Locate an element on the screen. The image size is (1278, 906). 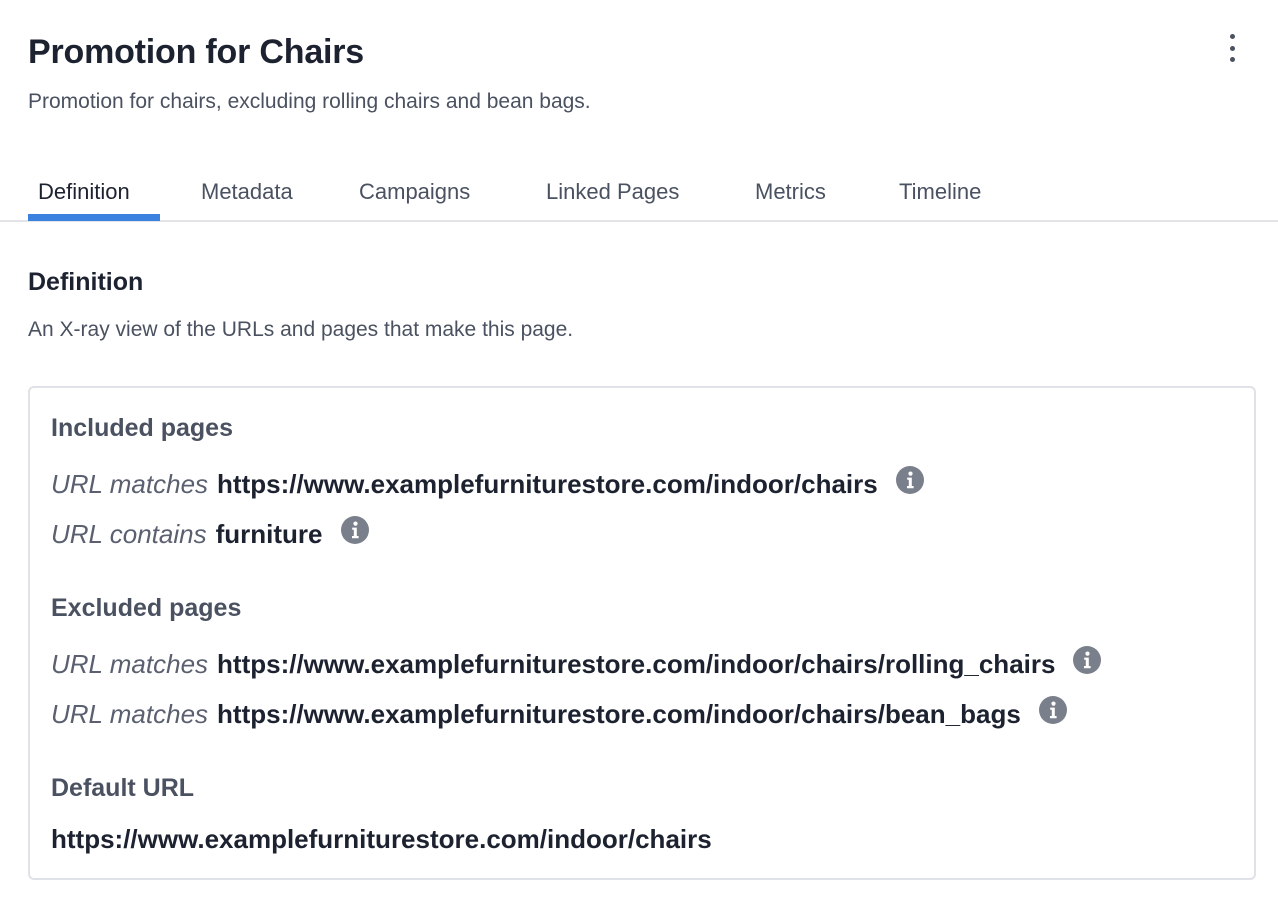
included-rule: URL contains furniture is located at coordinates (210, 533).